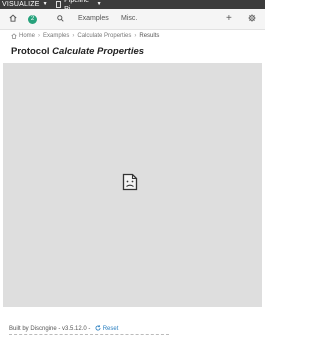 This screenshot has height=338, width=320. What do you see at coordinates (27, 36) in the screenshot?
I see `breadcrumb-home: Home` at bounding box center [27, 36].